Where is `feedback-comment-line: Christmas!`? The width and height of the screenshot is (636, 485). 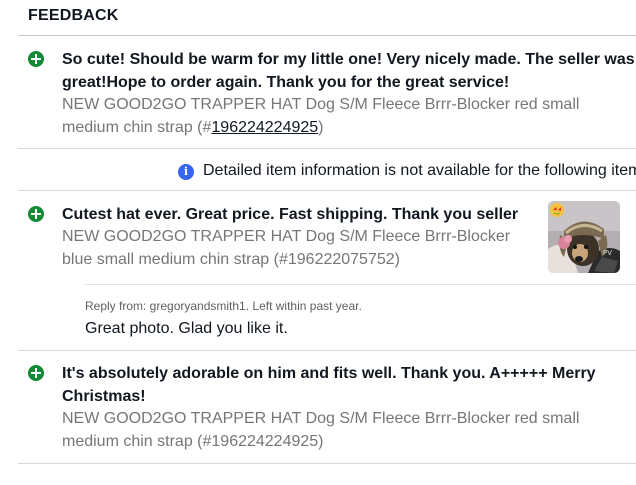 feedback-comment-line: Christmas! is located at coordinates (104, 396).